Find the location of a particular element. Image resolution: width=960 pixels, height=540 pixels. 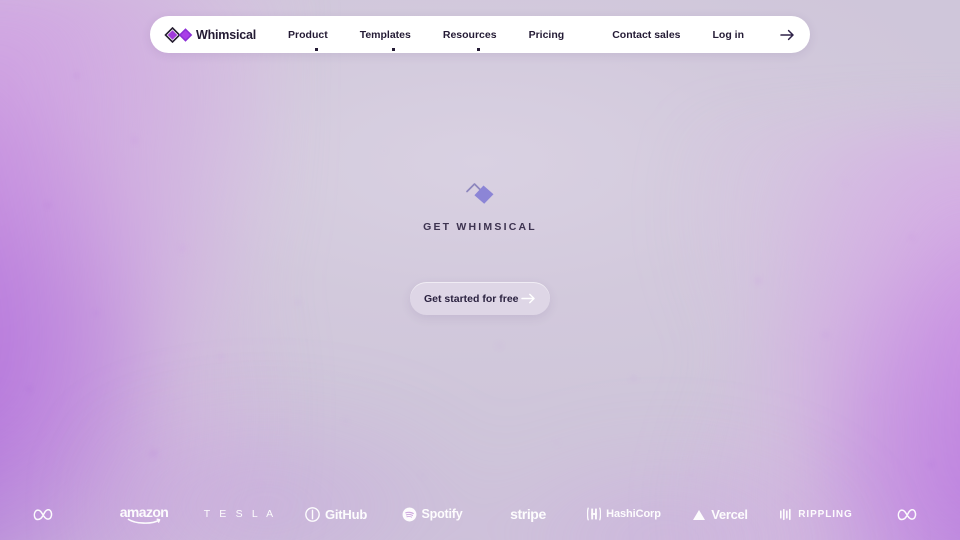

nav-arrow-button is located at coordinates (787, 35).